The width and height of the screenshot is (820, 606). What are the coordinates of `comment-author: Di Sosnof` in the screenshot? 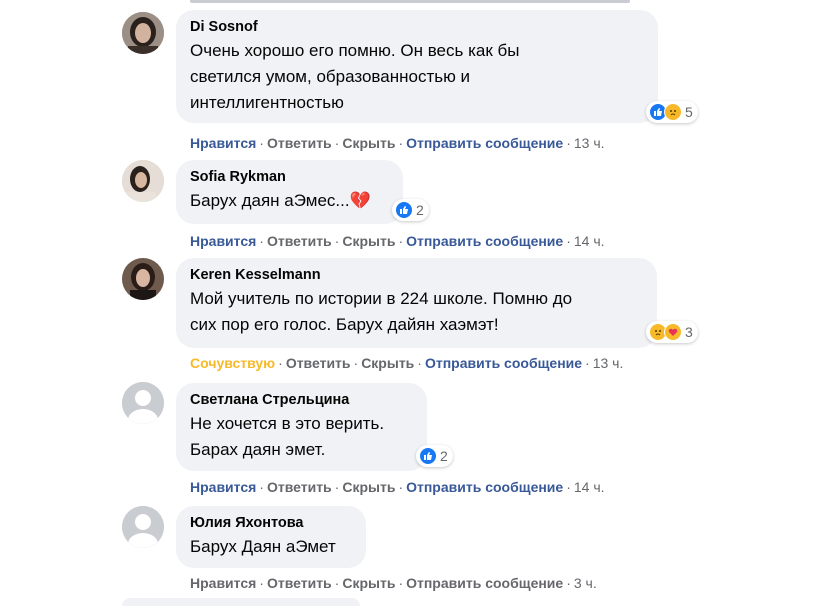 It's located at (417, 27).